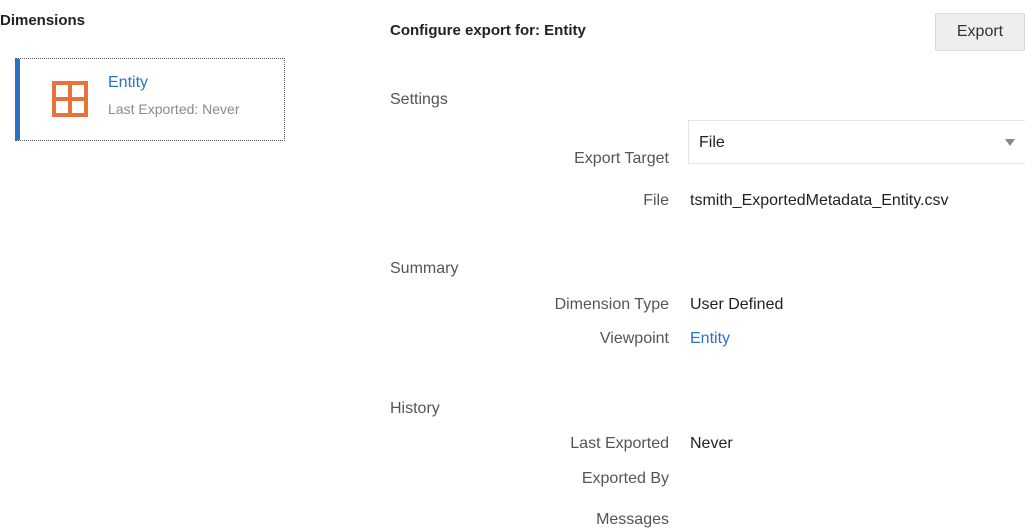  Describe the element at coordinates (128, 82) in the screenshot. I see `dimension-name: Entity` at that location.